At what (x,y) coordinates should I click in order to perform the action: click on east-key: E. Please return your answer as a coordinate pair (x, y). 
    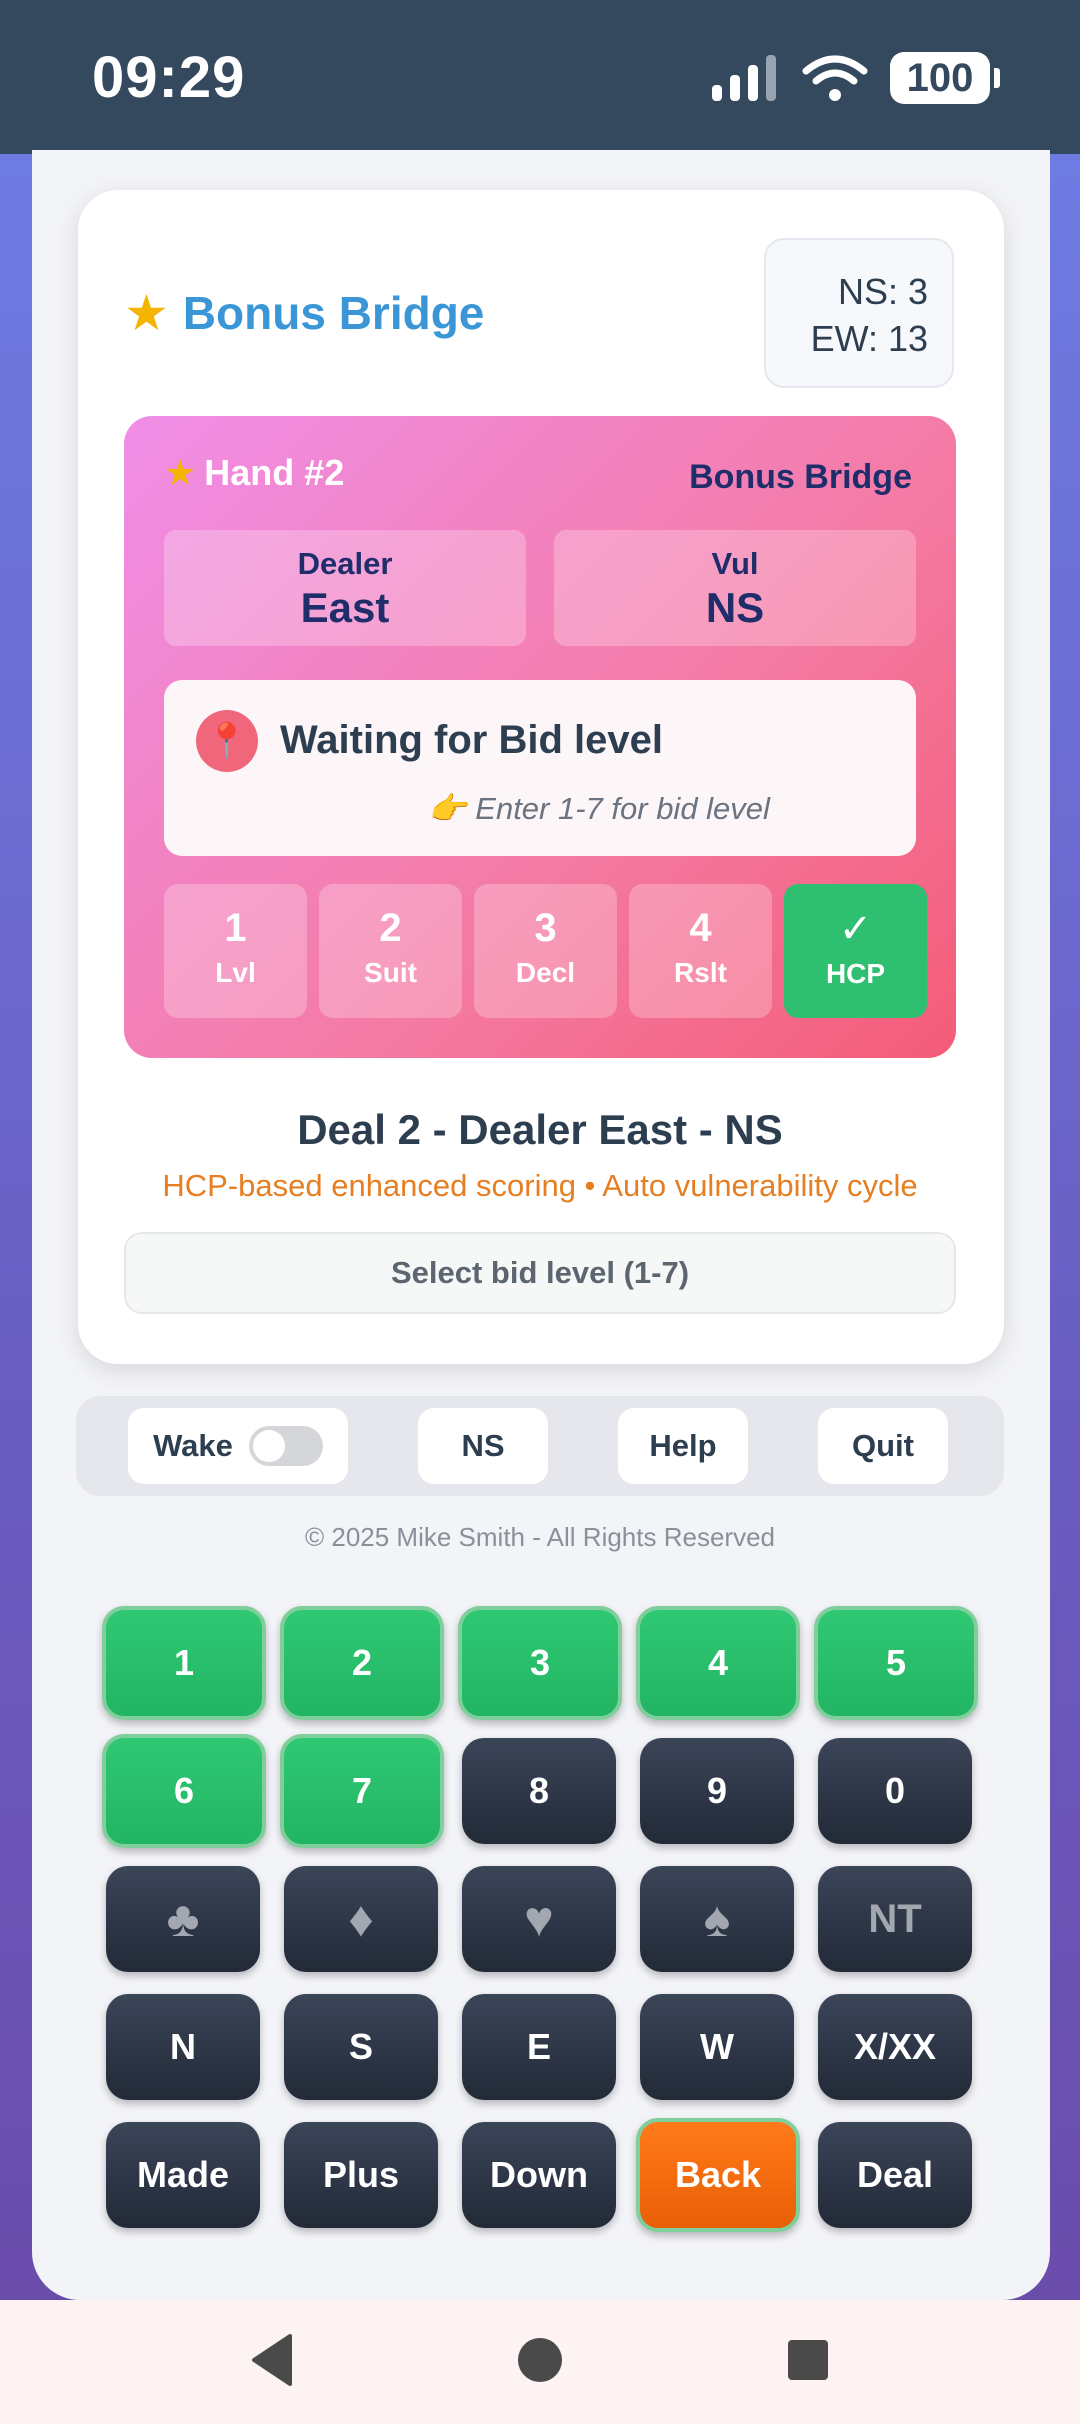
    Looking at the image, I should click on (539, 2047).